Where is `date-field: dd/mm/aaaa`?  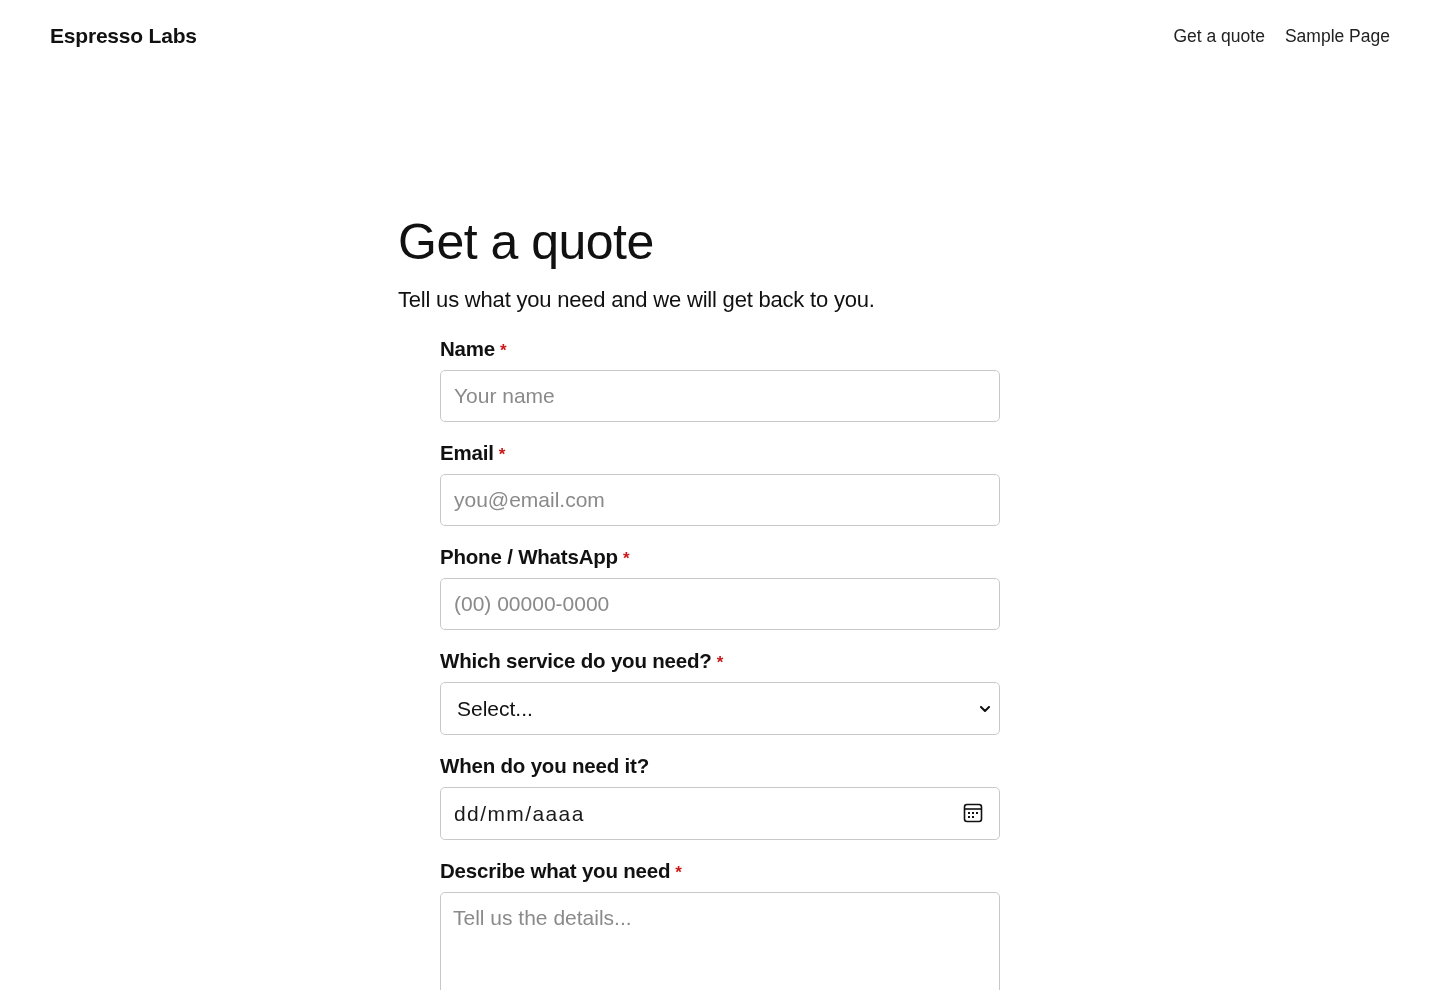 date-field: dd/mm/aaaa is located at coordinates (720, 813).